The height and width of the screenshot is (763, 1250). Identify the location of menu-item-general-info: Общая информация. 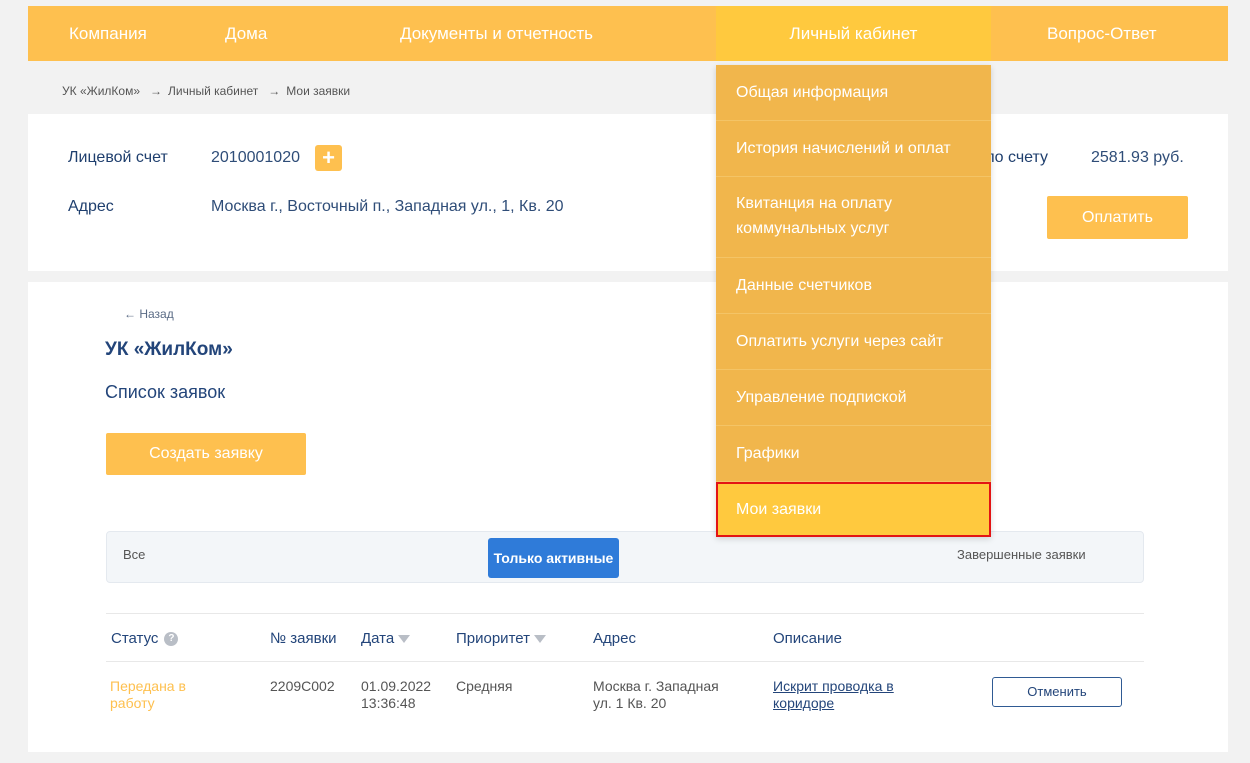
(853, 93).